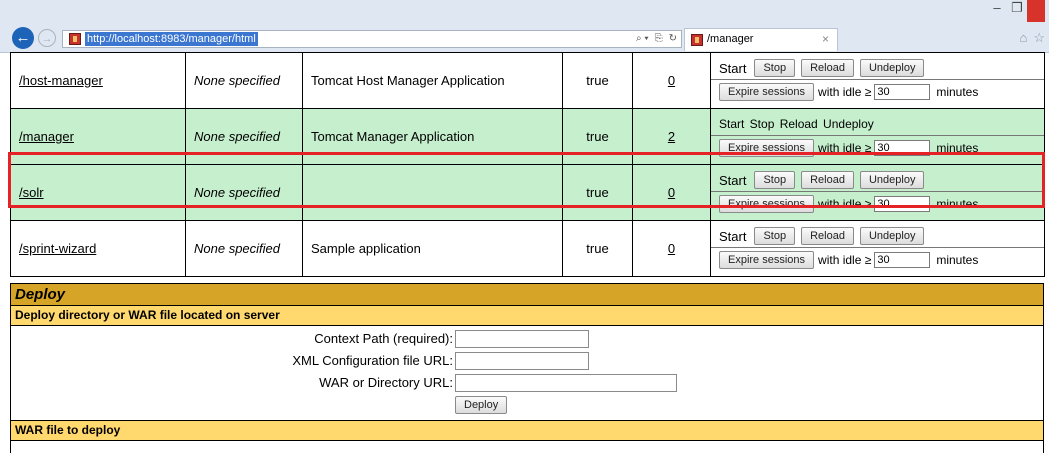  What do you see at coordinates (527, 431) in the screenshot?
I see `war-upload-heading: WAR file to deploy` at bounding box center [527, 431].